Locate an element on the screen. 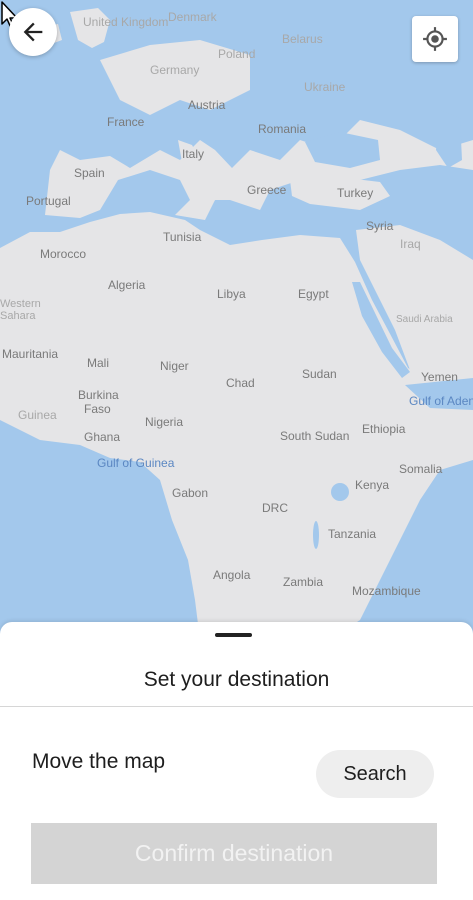 The width and height of the screenshot is (473, 900). my-location-icon is located at coordinates (435, 39).